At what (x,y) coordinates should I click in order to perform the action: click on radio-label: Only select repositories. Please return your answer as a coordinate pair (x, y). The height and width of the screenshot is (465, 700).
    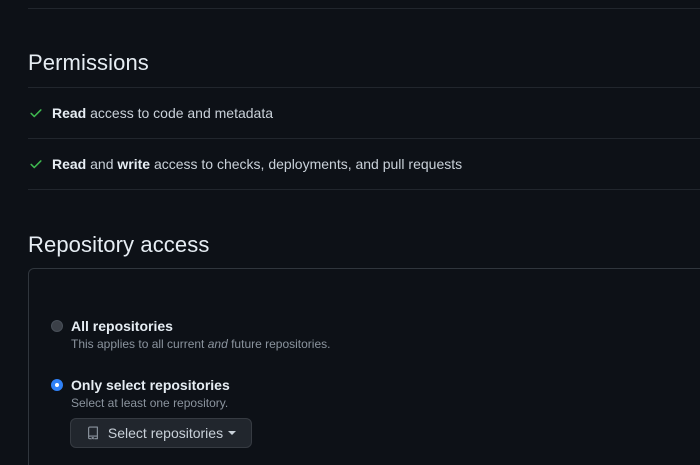
    Looking at the image, I should click on (150, 385).